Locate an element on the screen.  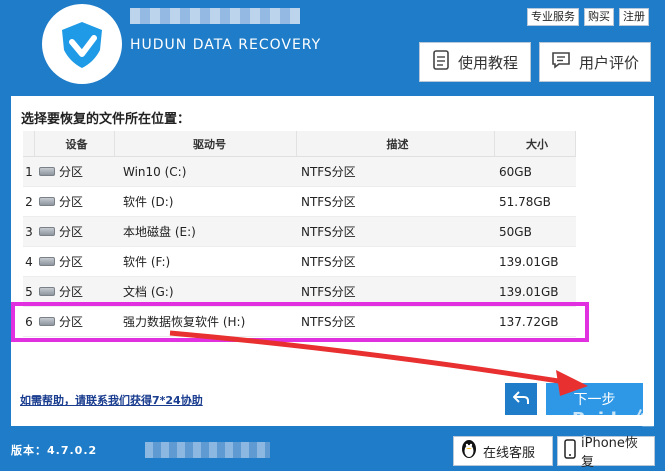
drive-cell: Win10 (C:) is located at coordinates (155, 171).